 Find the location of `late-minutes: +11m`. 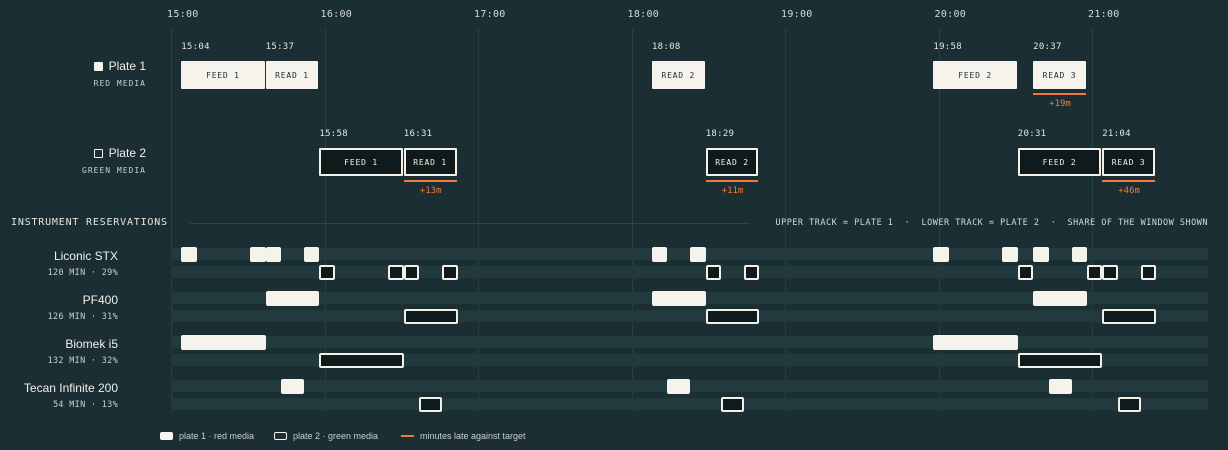

late-minutes: +11m is located at coordinates (732, 191).